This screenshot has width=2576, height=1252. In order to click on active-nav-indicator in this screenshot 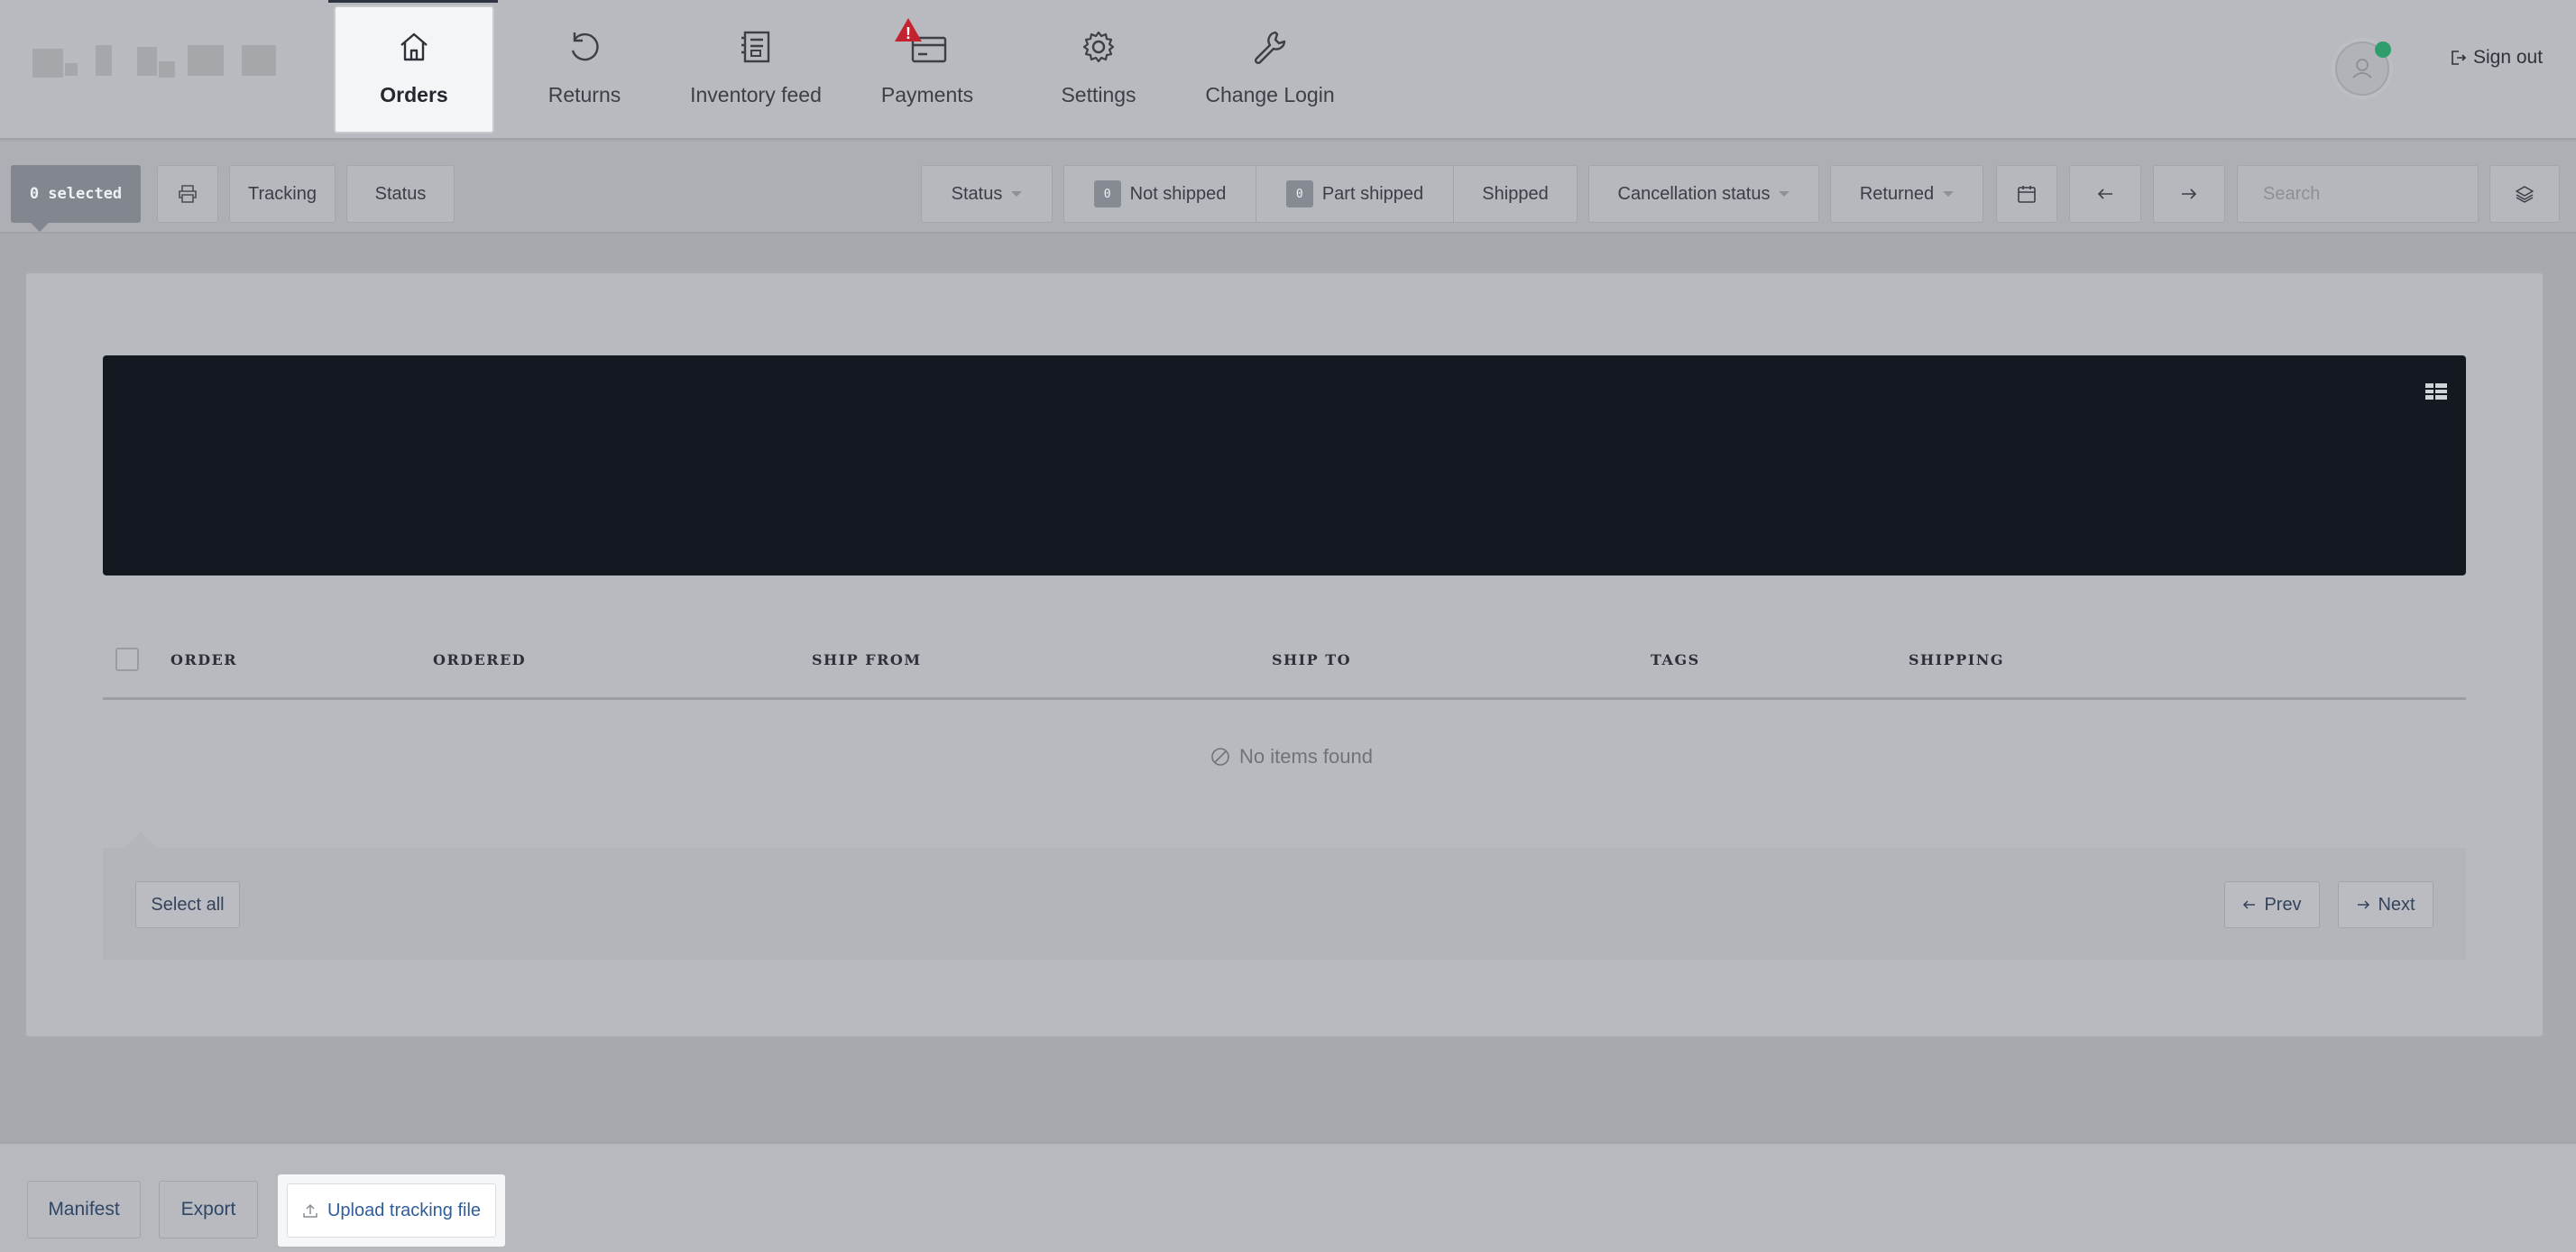, I will do `click(413, 1)`.